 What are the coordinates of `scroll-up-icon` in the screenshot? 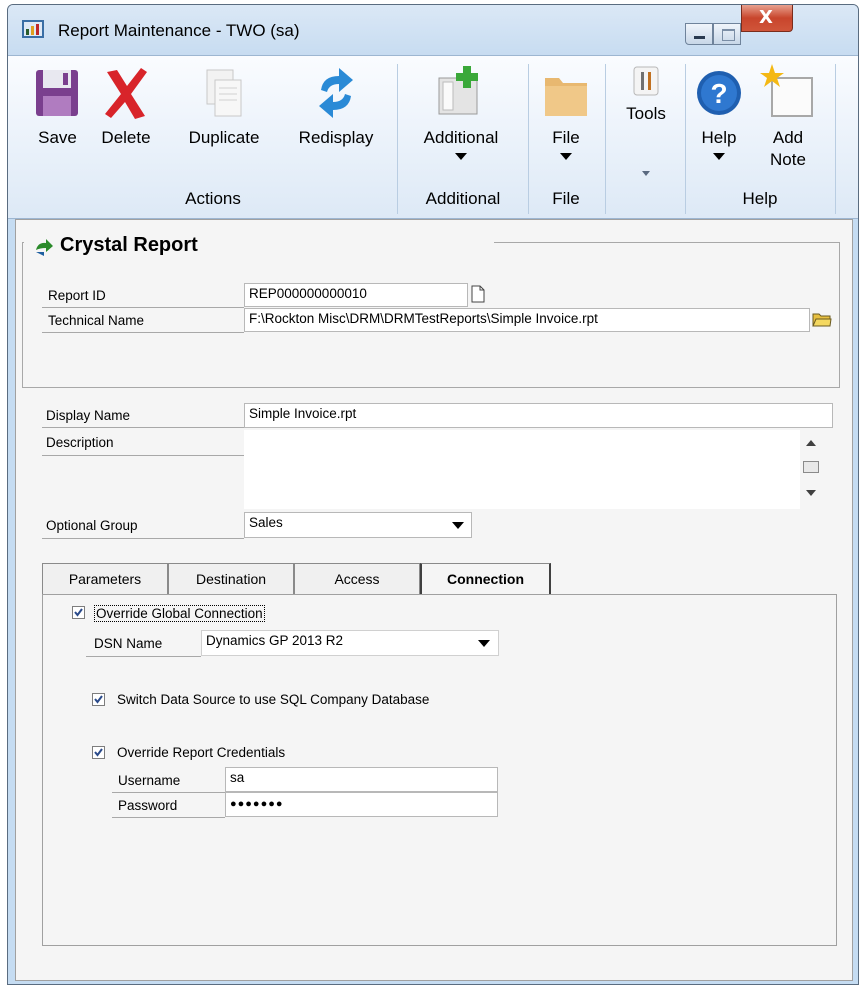 It's located at (811, 443).